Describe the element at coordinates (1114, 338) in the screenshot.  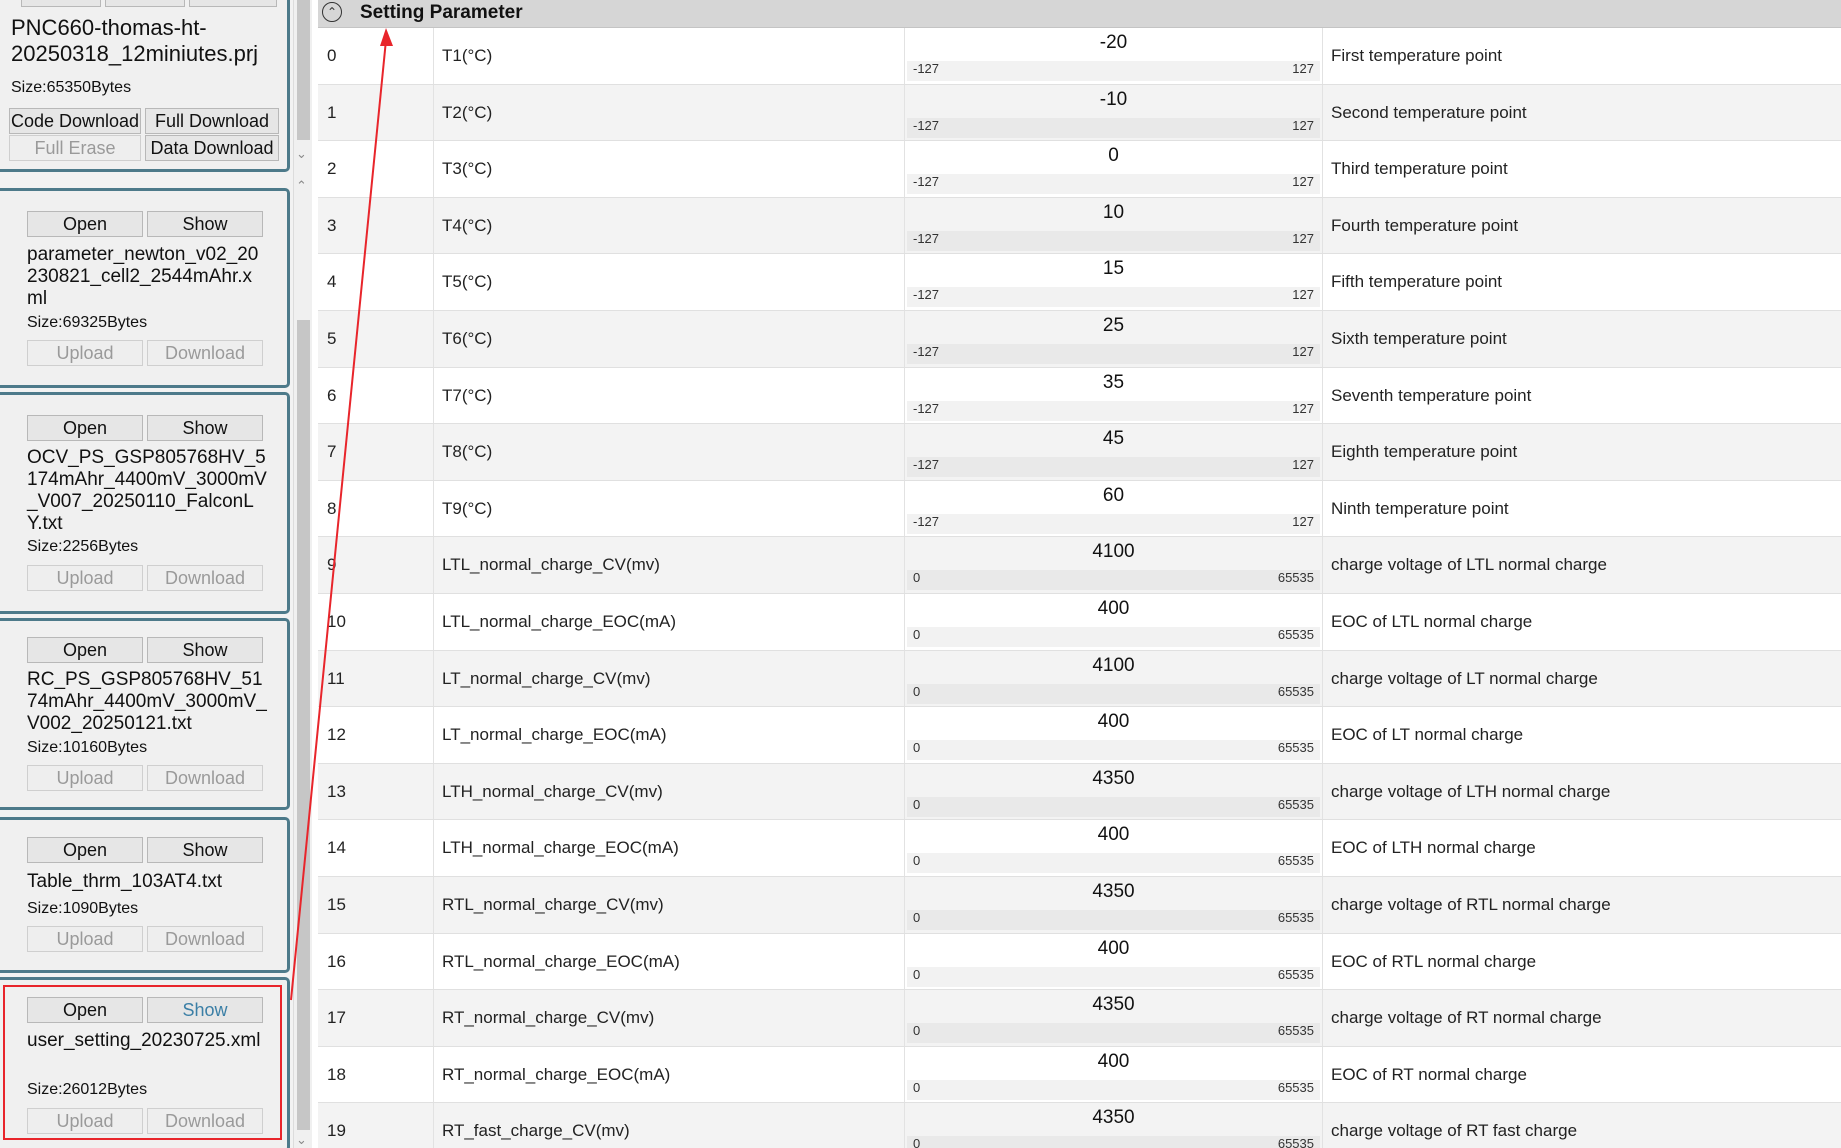
I see `param-value-slider: 25 -127 127` at that location.